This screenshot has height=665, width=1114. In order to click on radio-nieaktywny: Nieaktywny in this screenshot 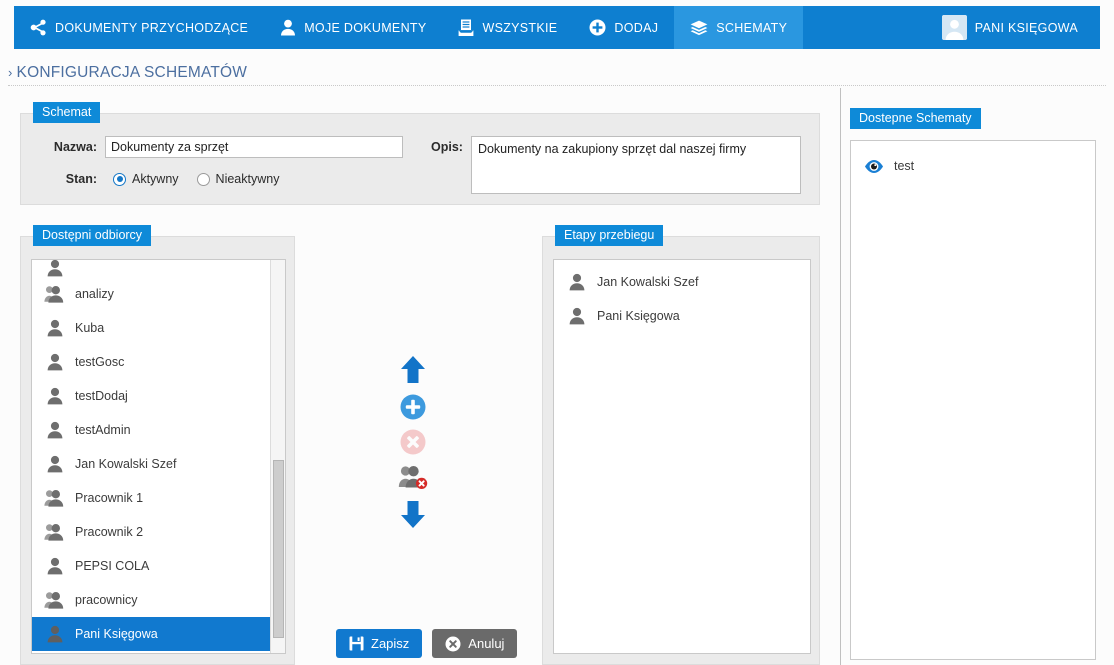, I will do `click(238, 179)`.